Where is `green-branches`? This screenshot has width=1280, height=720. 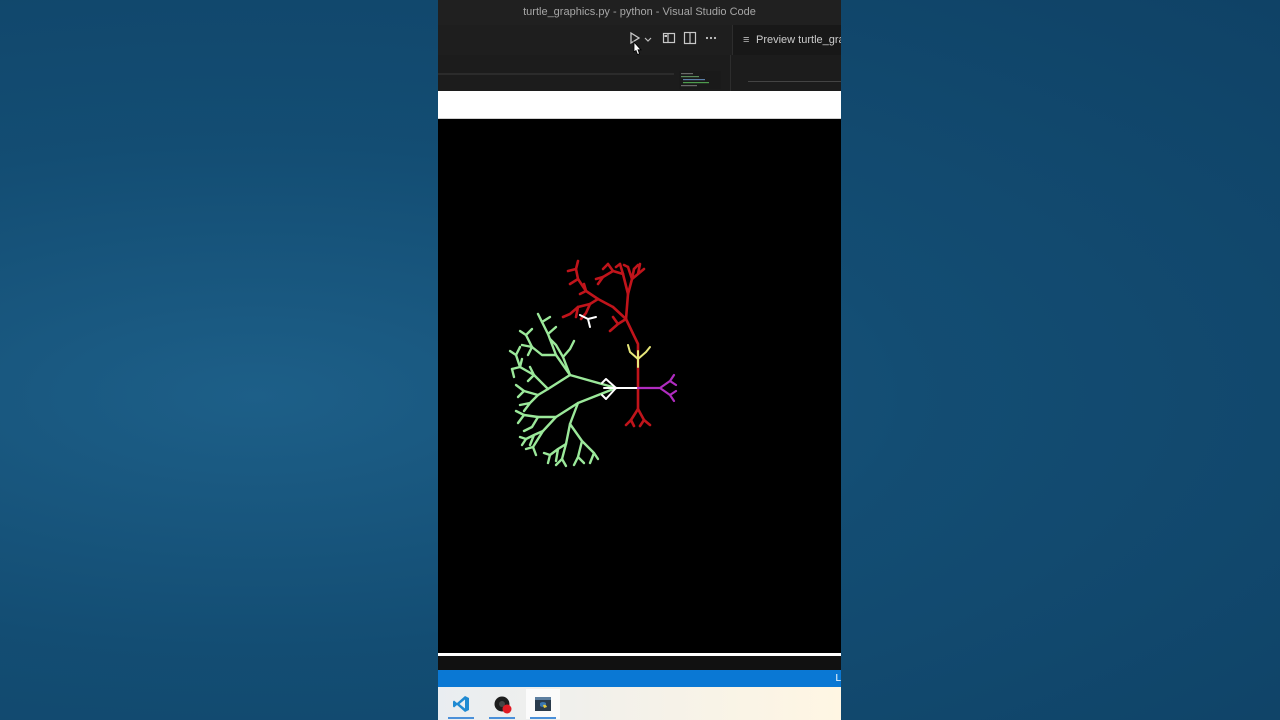 green-branches is located at coordinates (563, 390).